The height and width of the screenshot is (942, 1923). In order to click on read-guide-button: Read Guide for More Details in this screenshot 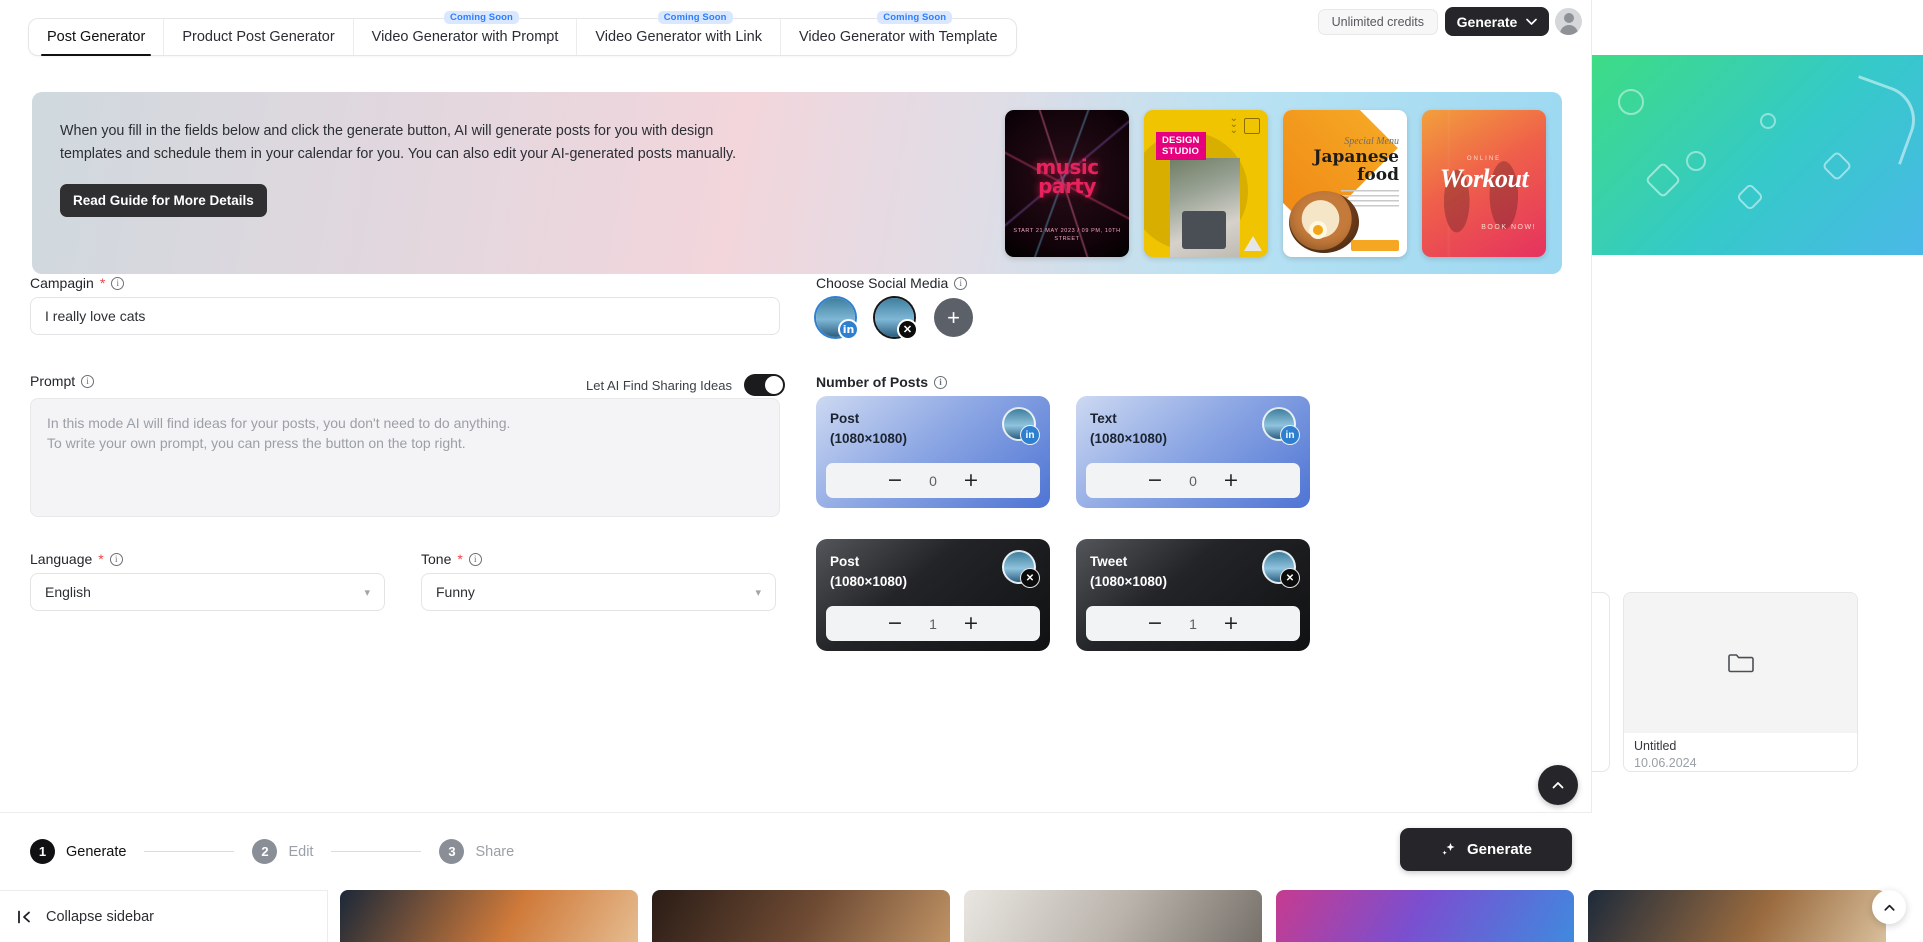, I will do `click(163, 200)`.